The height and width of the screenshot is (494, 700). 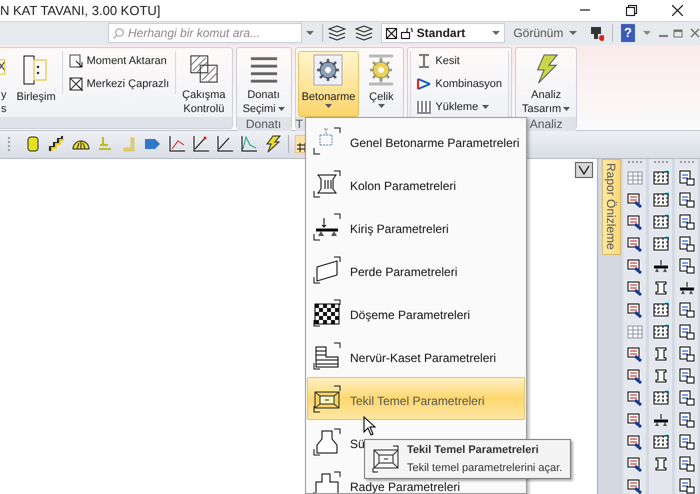 I want to click on window-title: N KAT TAVANI, 3.00 KOTU], so click(x=80, y=11).